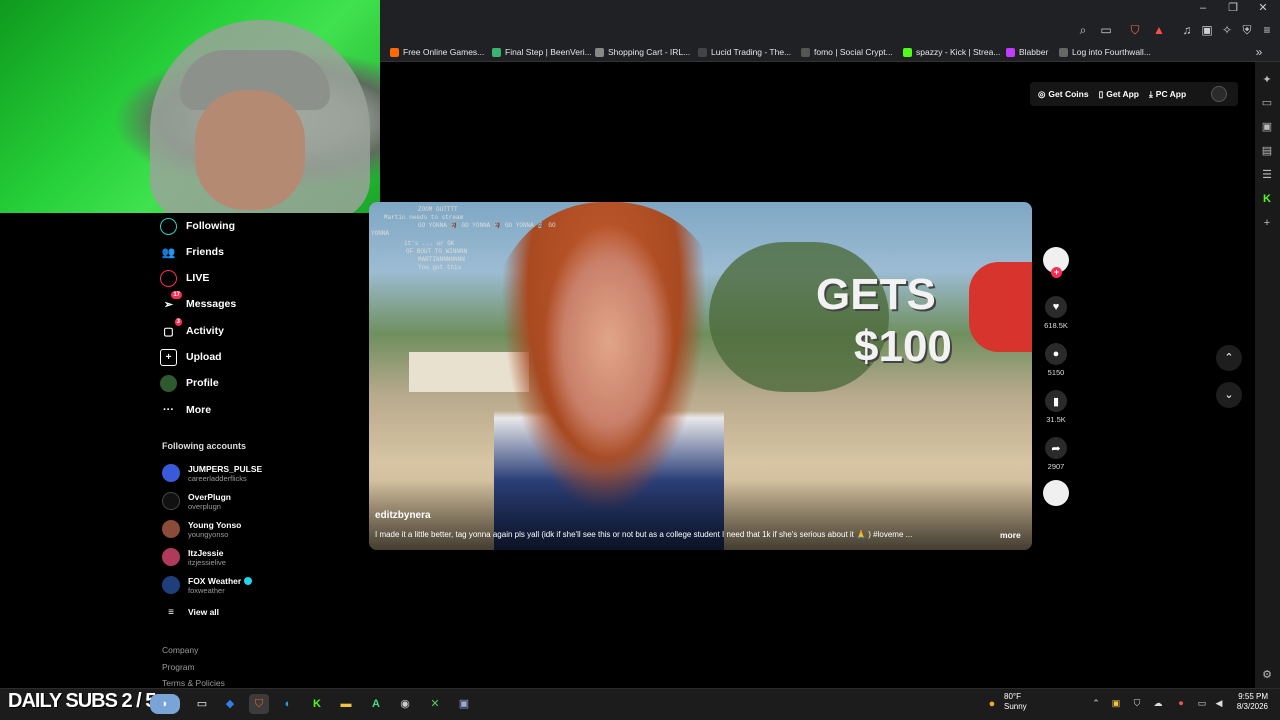 The height and width of the screenshot is (720, 1280). I want to click on search-highlight-icon: ◗, so click(165, 704).